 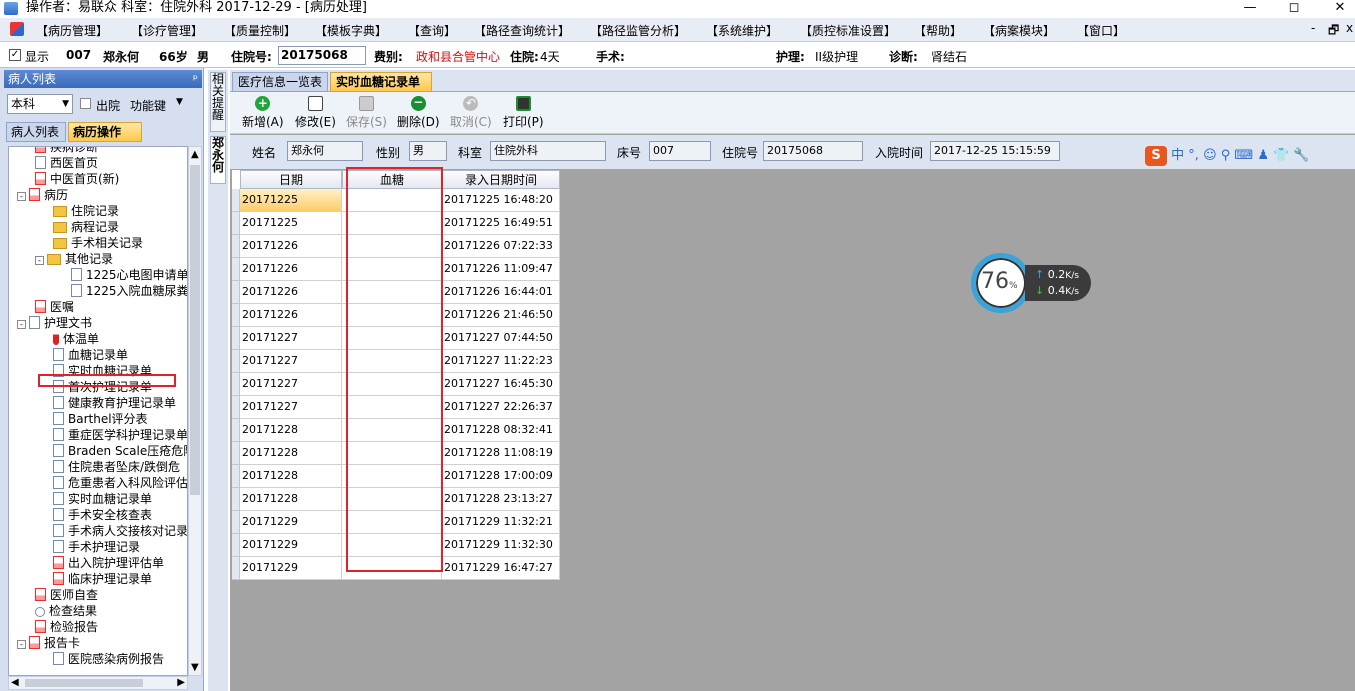 I want to click on tree-item: Braden Scale压疮危险, so click(x=120, y=451).